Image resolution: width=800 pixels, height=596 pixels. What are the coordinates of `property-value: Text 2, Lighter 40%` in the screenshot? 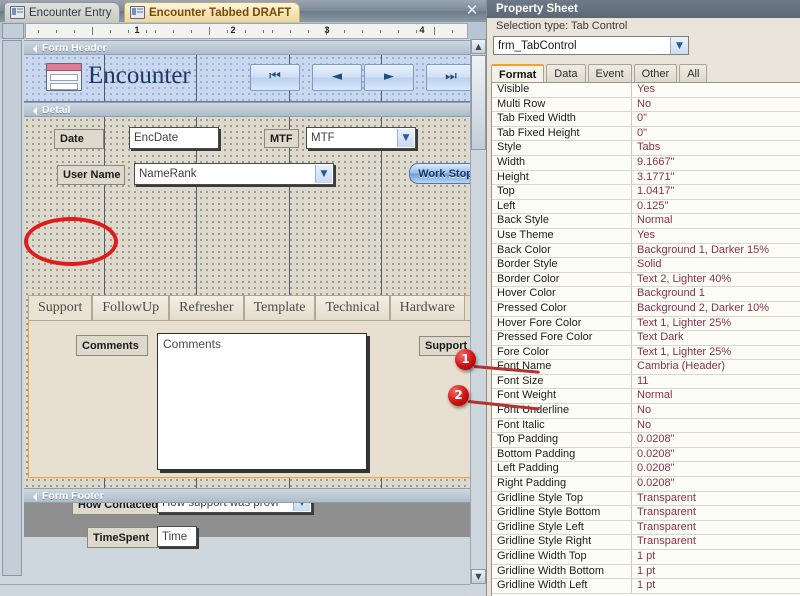 It's located at (716, 280).